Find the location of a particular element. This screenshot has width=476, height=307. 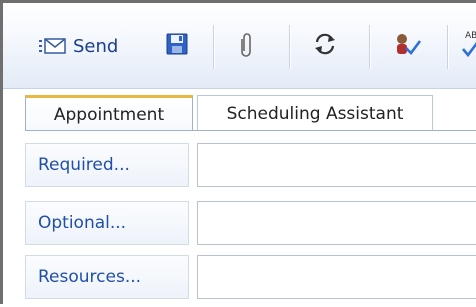

spelling-button: AB is located at coordinates (467, 46).